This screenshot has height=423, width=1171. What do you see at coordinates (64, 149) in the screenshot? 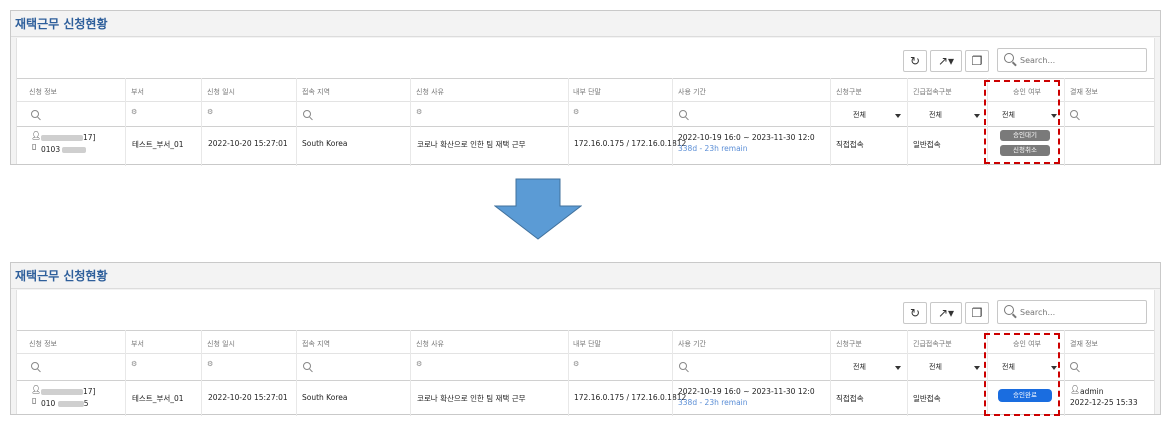
I see `applicant-phone: 0103` at bounding box center [64, 149].